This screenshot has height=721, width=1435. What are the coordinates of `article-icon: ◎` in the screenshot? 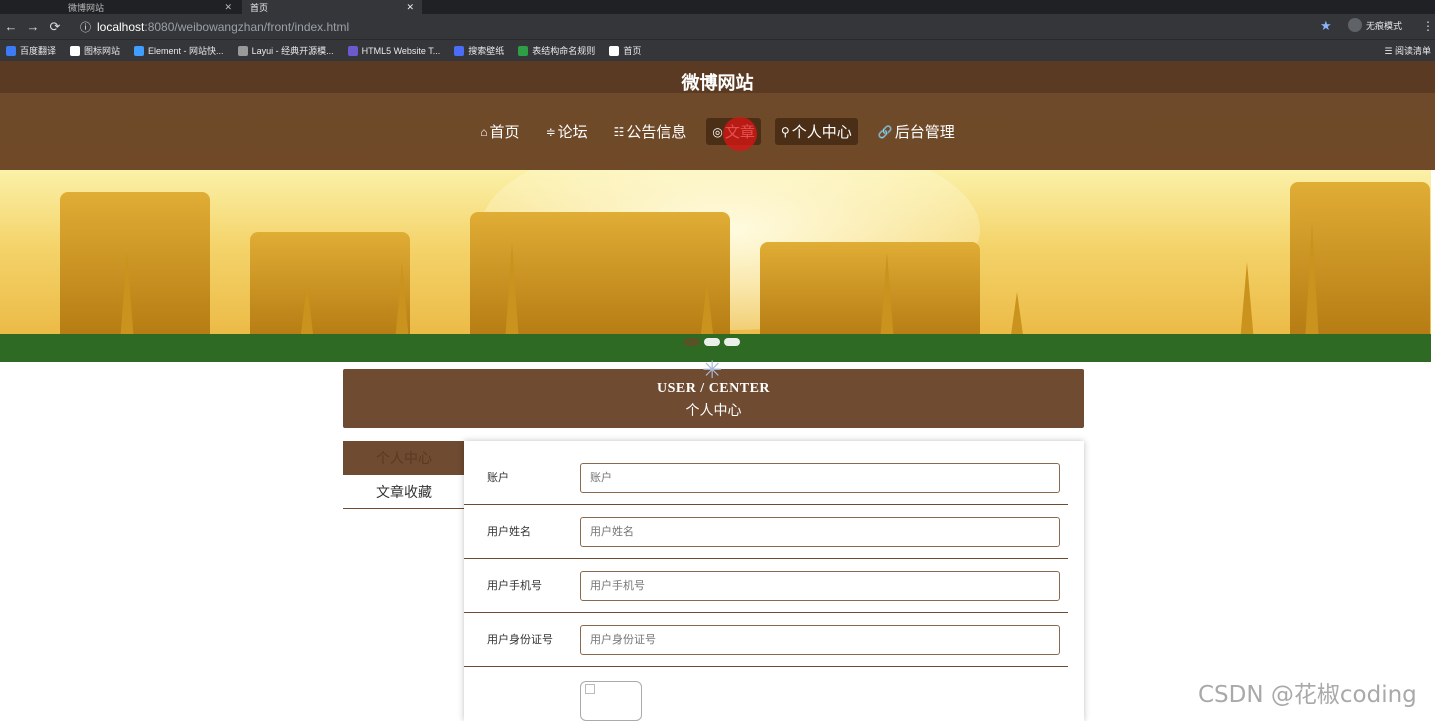 It's located at (717, 131).